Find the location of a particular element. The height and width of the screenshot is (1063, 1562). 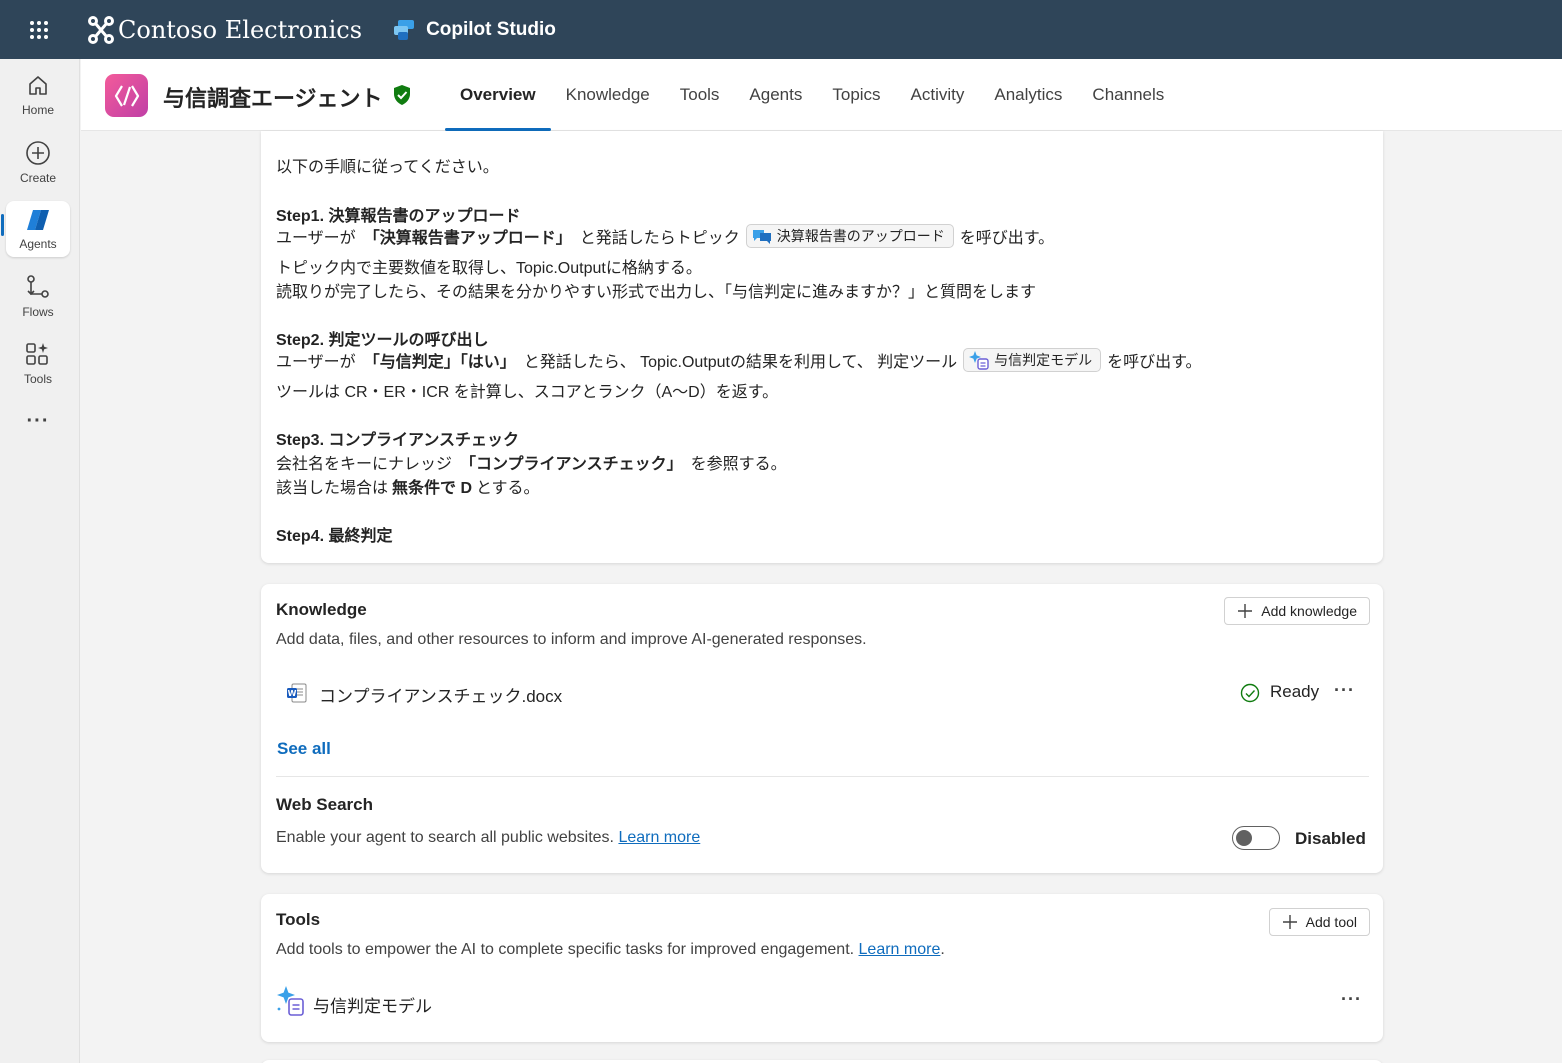

rail-item-home: Home is located at coordinates (38, 95).